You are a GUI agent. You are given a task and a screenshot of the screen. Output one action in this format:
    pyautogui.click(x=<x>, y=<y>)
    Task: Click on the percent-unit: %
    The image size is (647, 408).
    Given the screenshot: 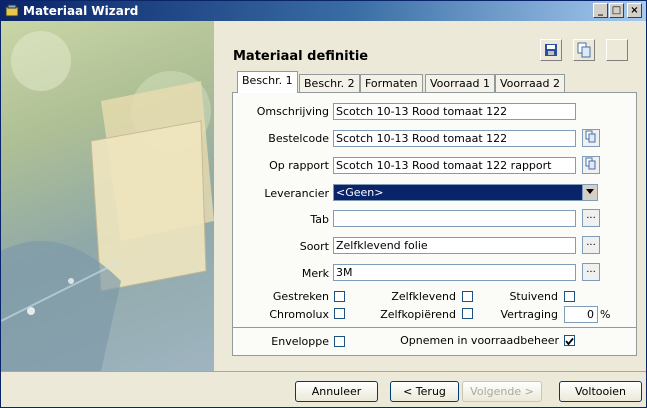 What is the action you would take?
    pyautogui.click(x=605, y=314)
    